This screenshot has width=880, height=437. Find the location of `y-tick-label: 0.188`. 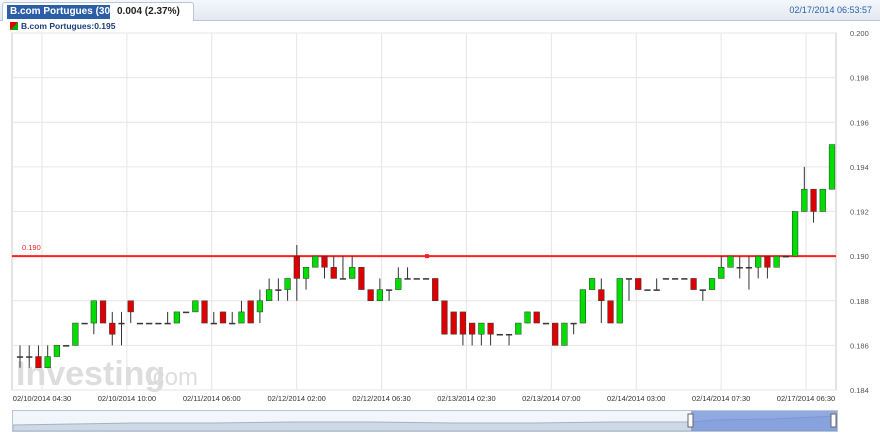

y-tick-label: 0.188 is located at coordinates (859, 301).